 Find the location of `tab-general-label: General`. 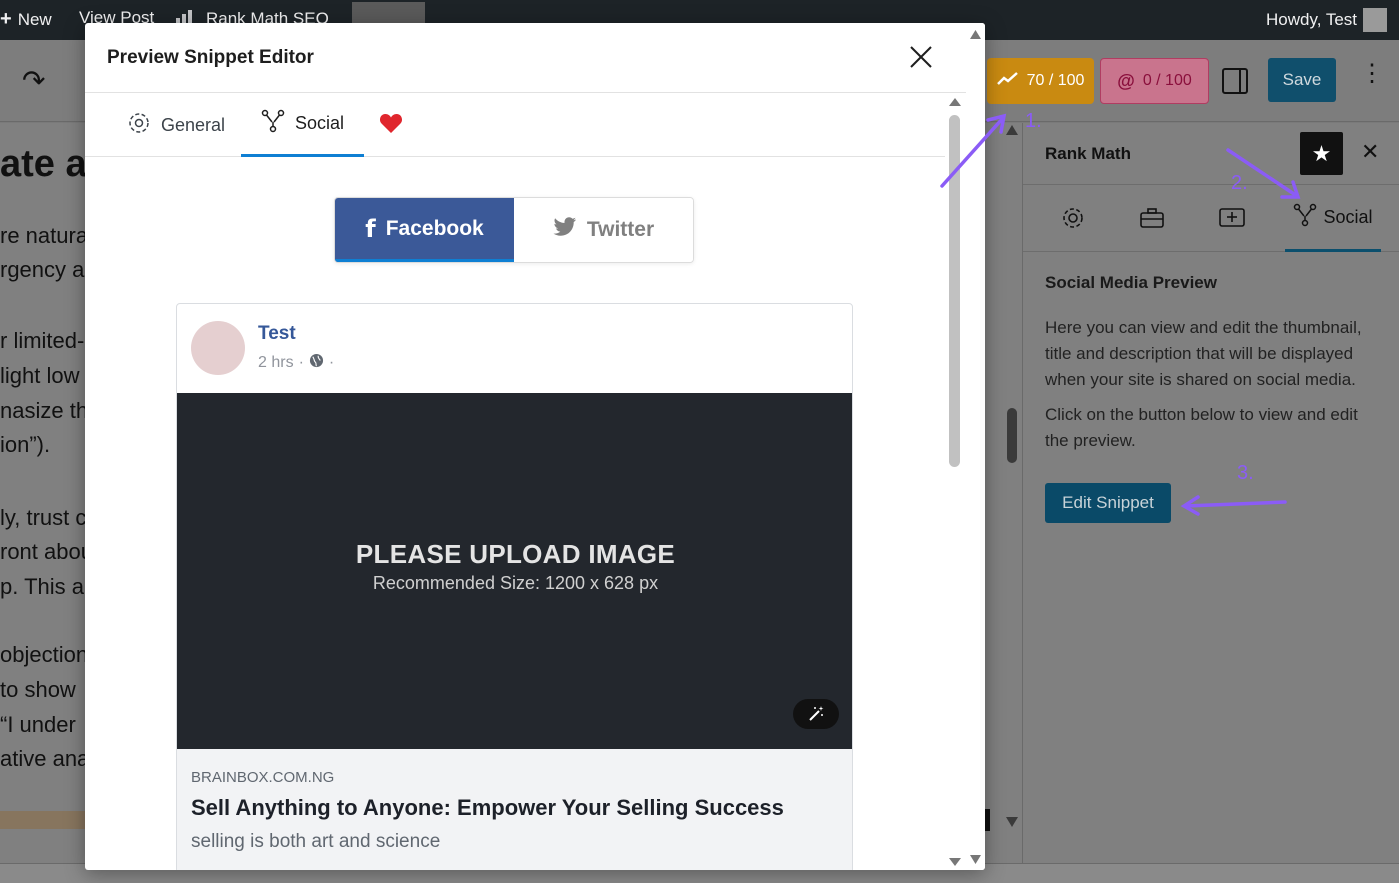

tab-general-label: General is located at coordinates (193, 124).